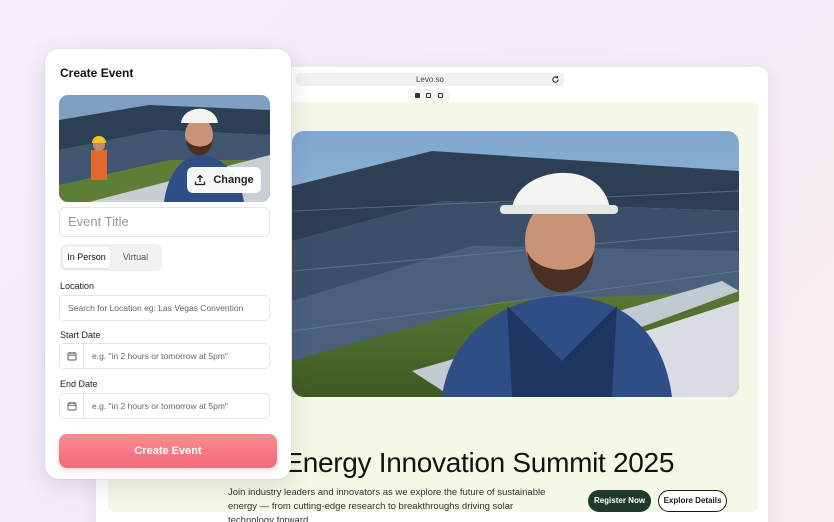 This screenshot has height=522, width=834. Describe the element at coordinates (160, 356) in the screenshot. I see `start-date-placeholder: e.g. "in 2 hours or tomorrow at 5pm"` at that location.